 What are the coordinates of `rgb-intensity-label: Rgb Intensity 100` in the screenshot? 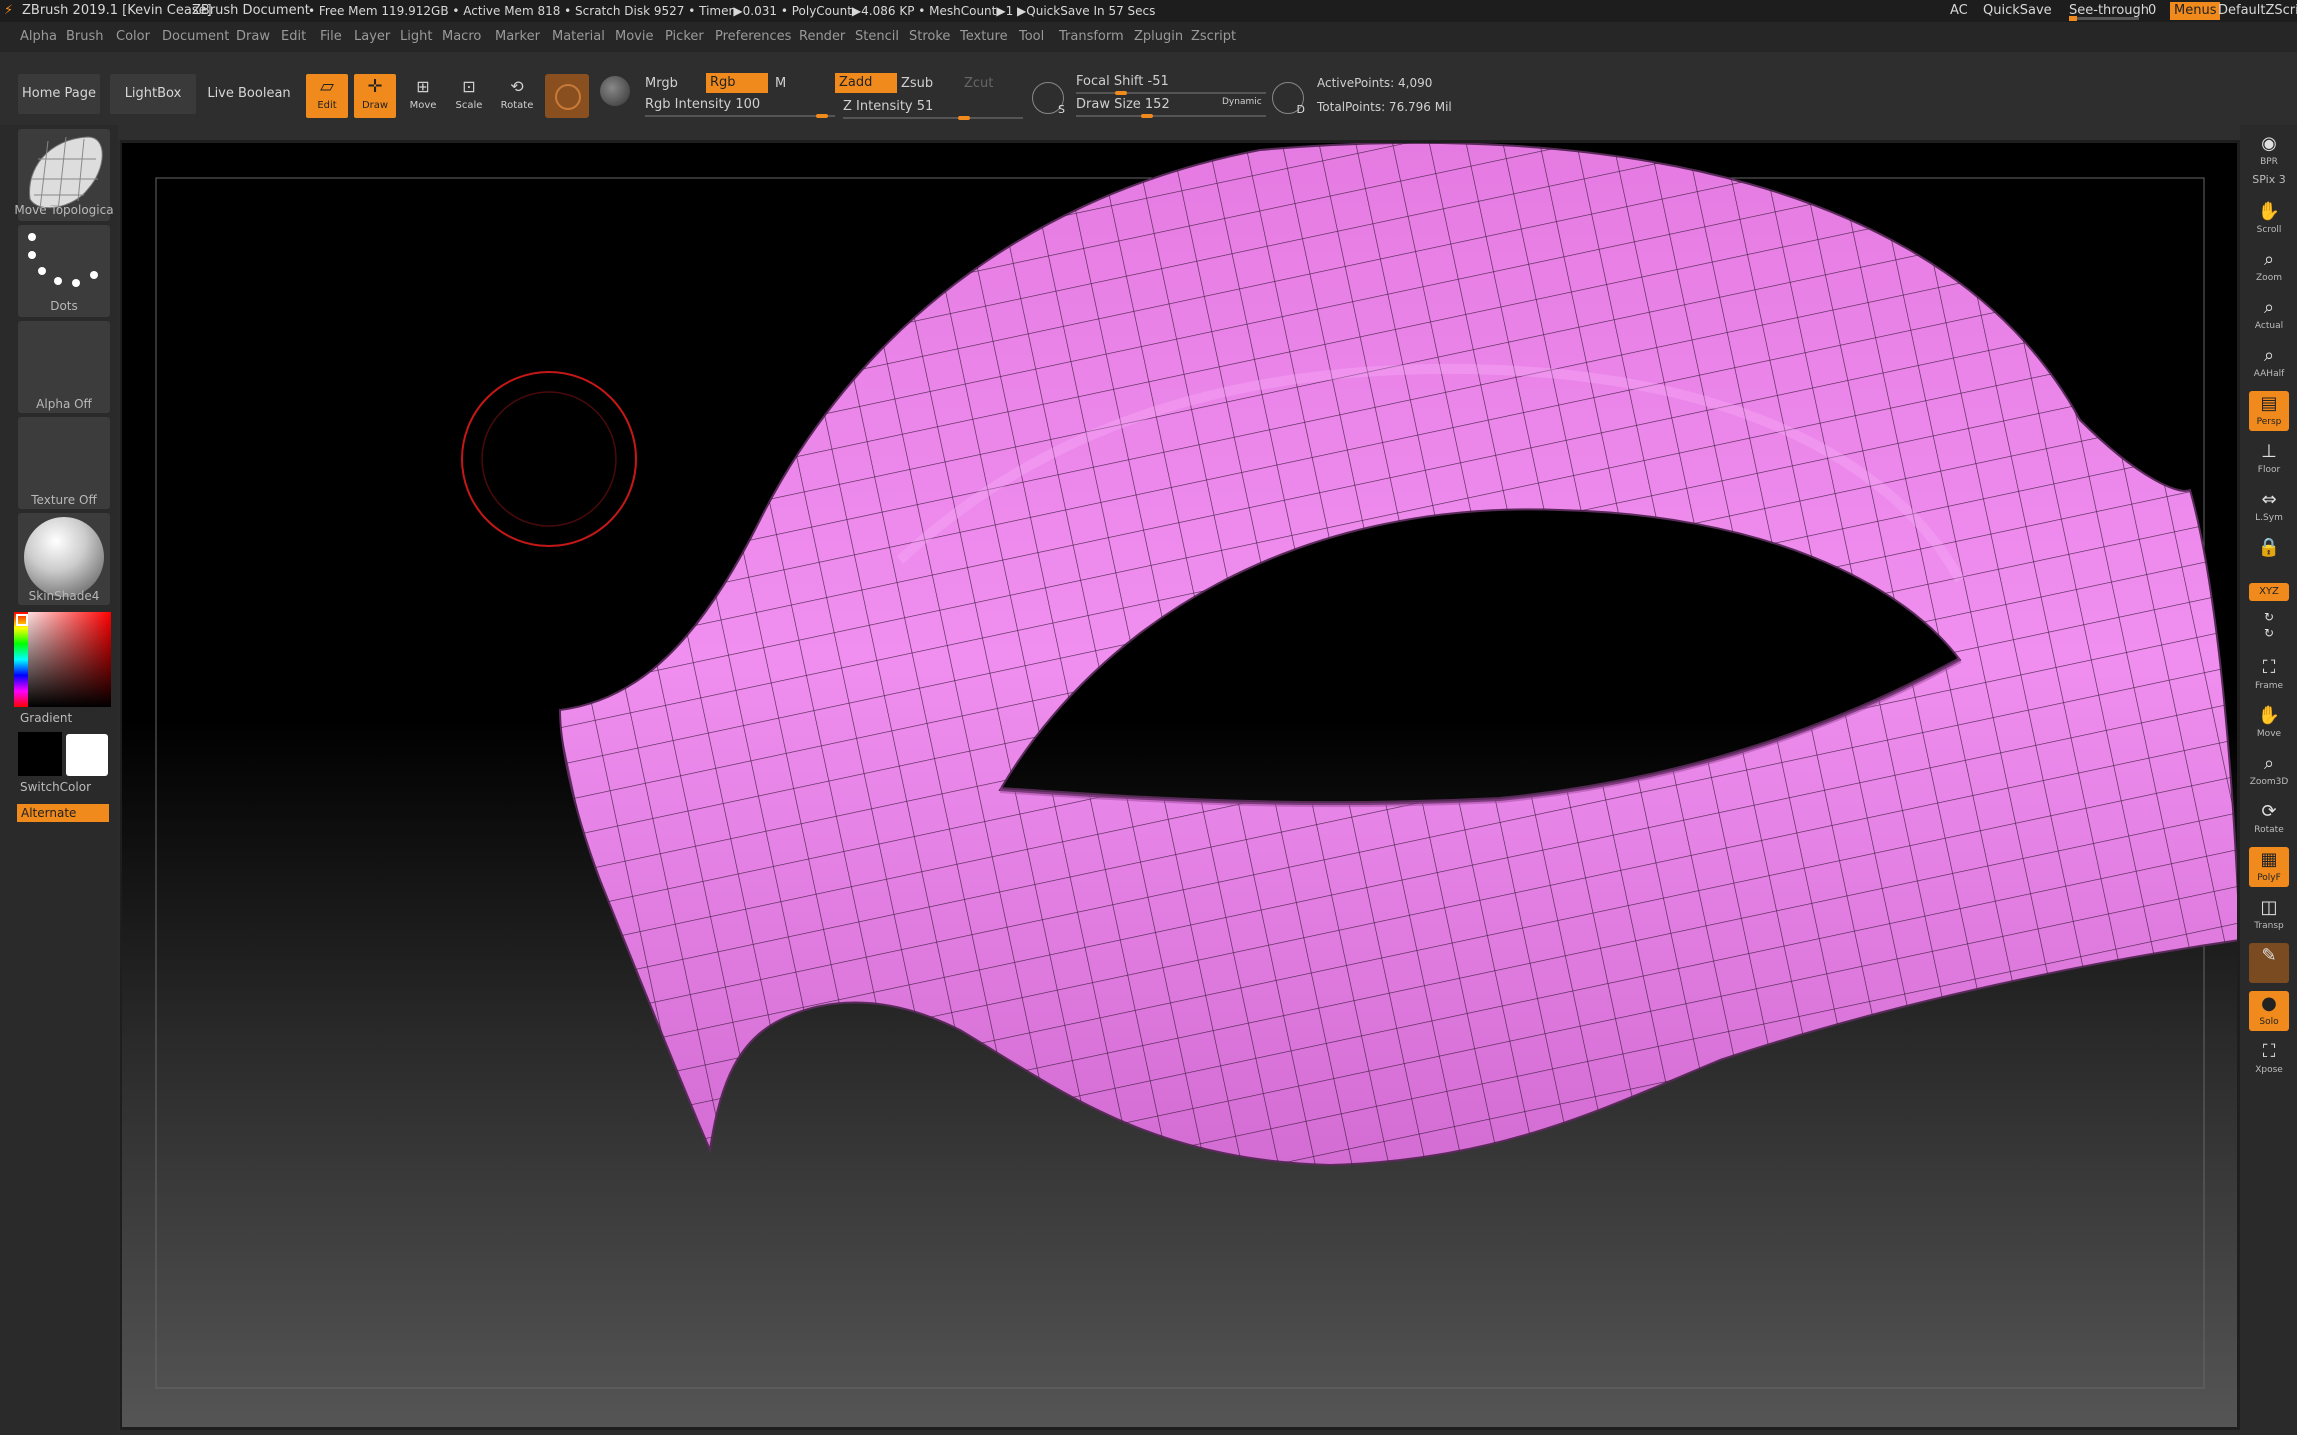 It's located at (702, 104).